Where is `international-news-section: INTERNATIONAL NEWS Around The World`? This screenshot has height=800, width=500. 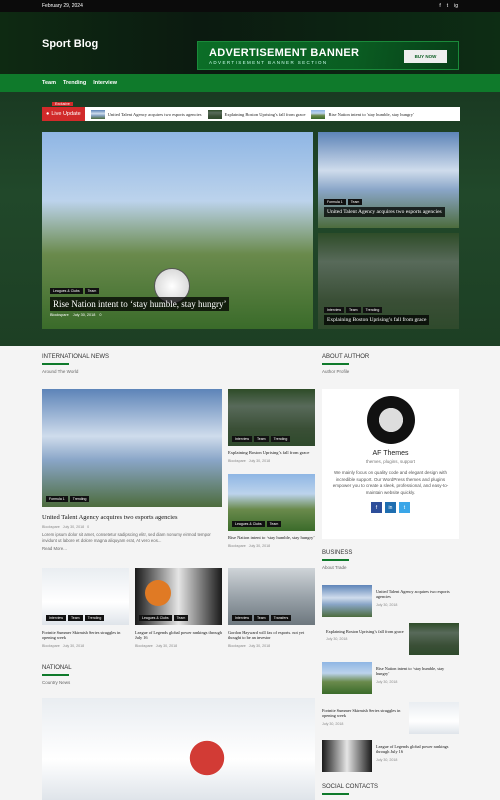 international-news-section: INTERNATIONAL NEWS Around The World is located at coordinates (179, 364).